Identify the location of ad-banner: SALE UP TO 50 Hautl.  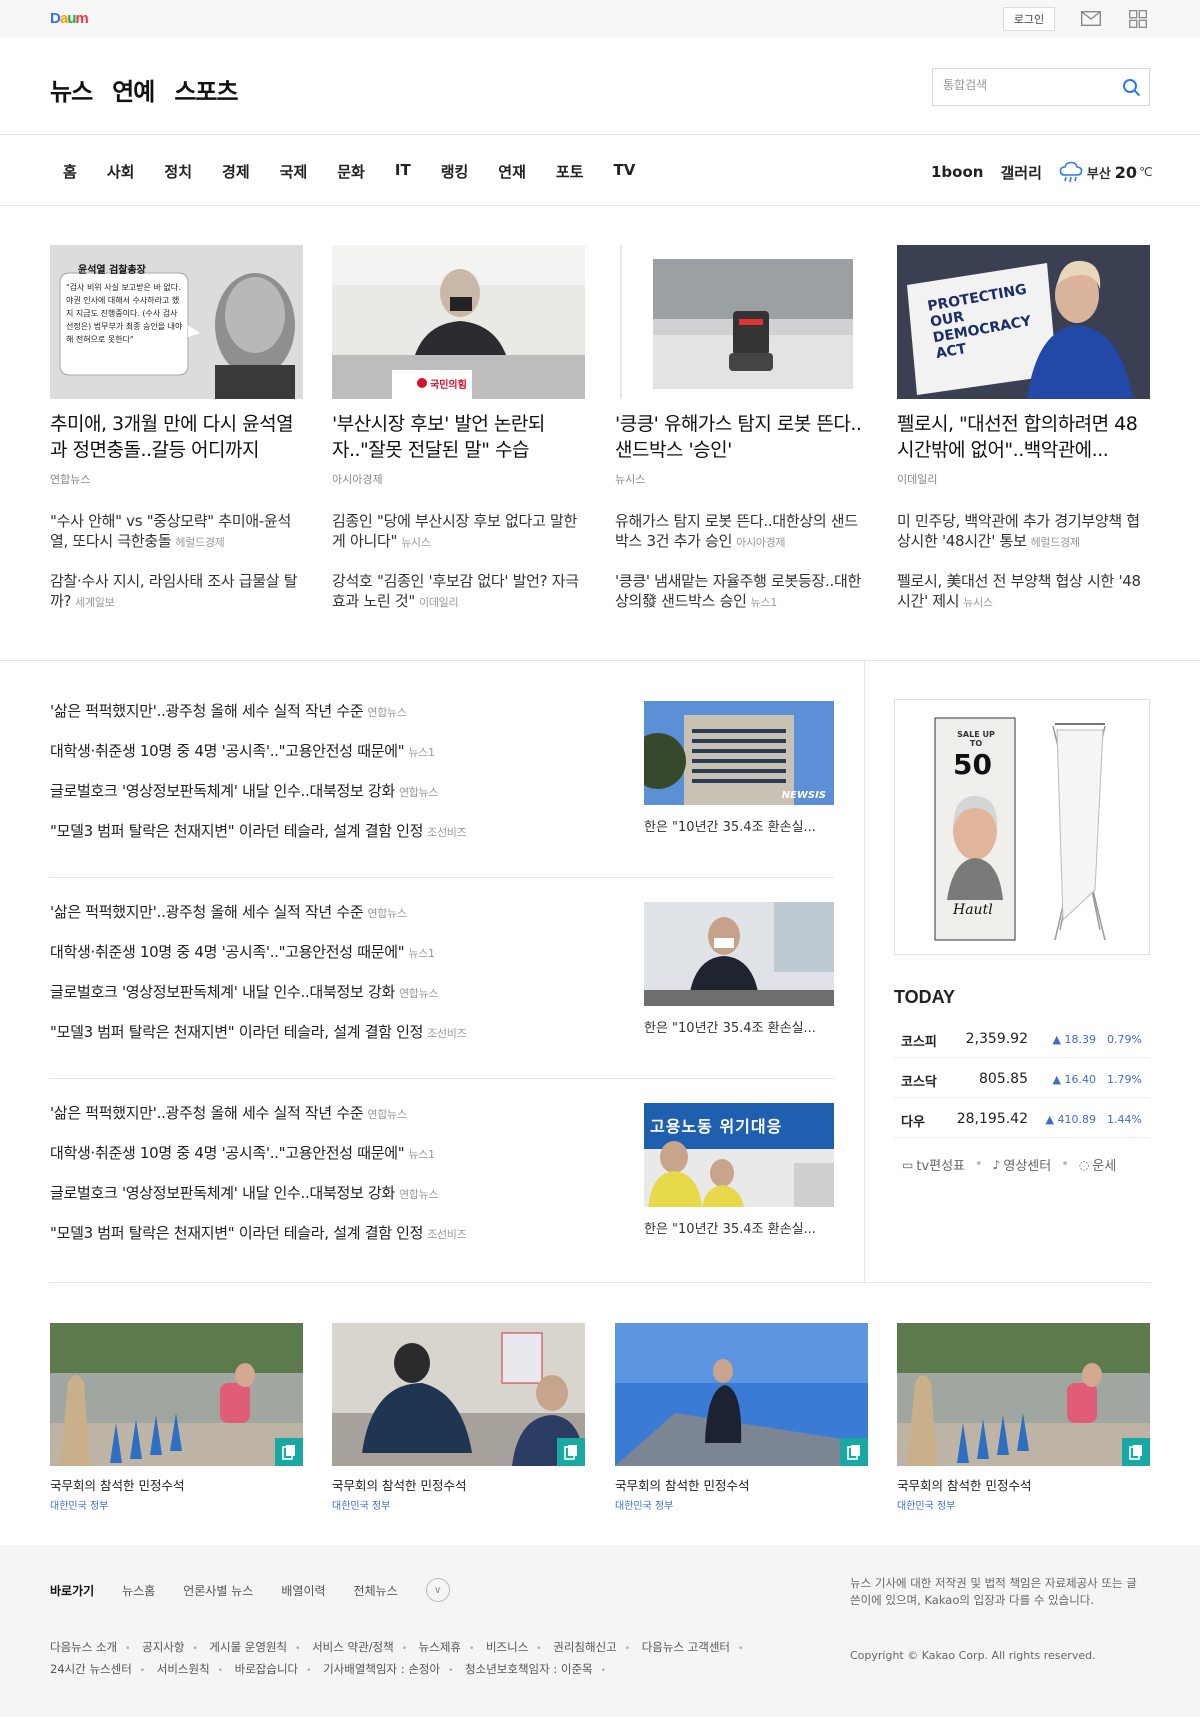
(1022, 827).